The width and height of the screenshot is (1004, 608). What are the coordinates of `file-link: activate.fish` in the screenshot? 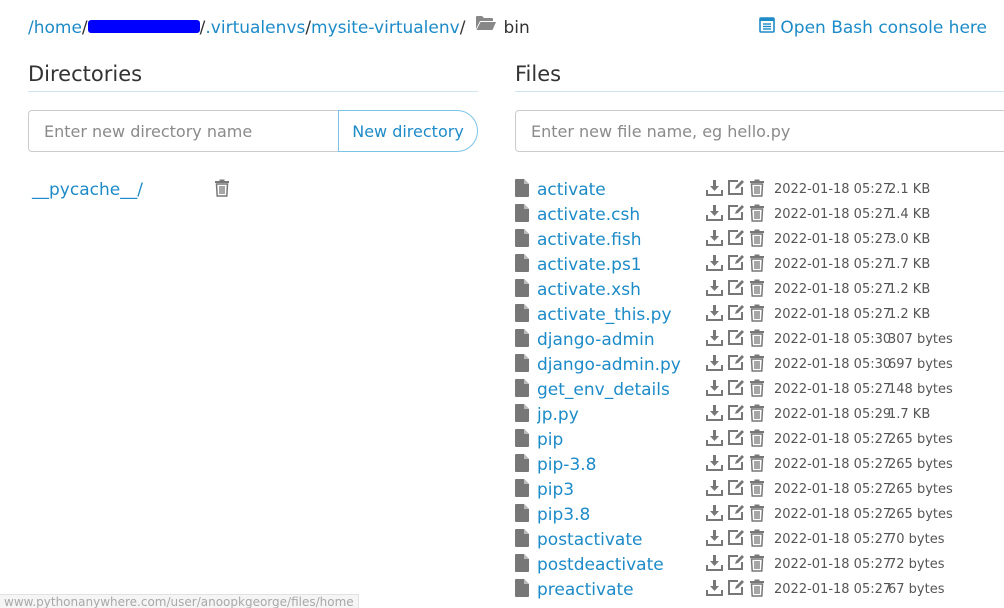 It's located at (621, 240).